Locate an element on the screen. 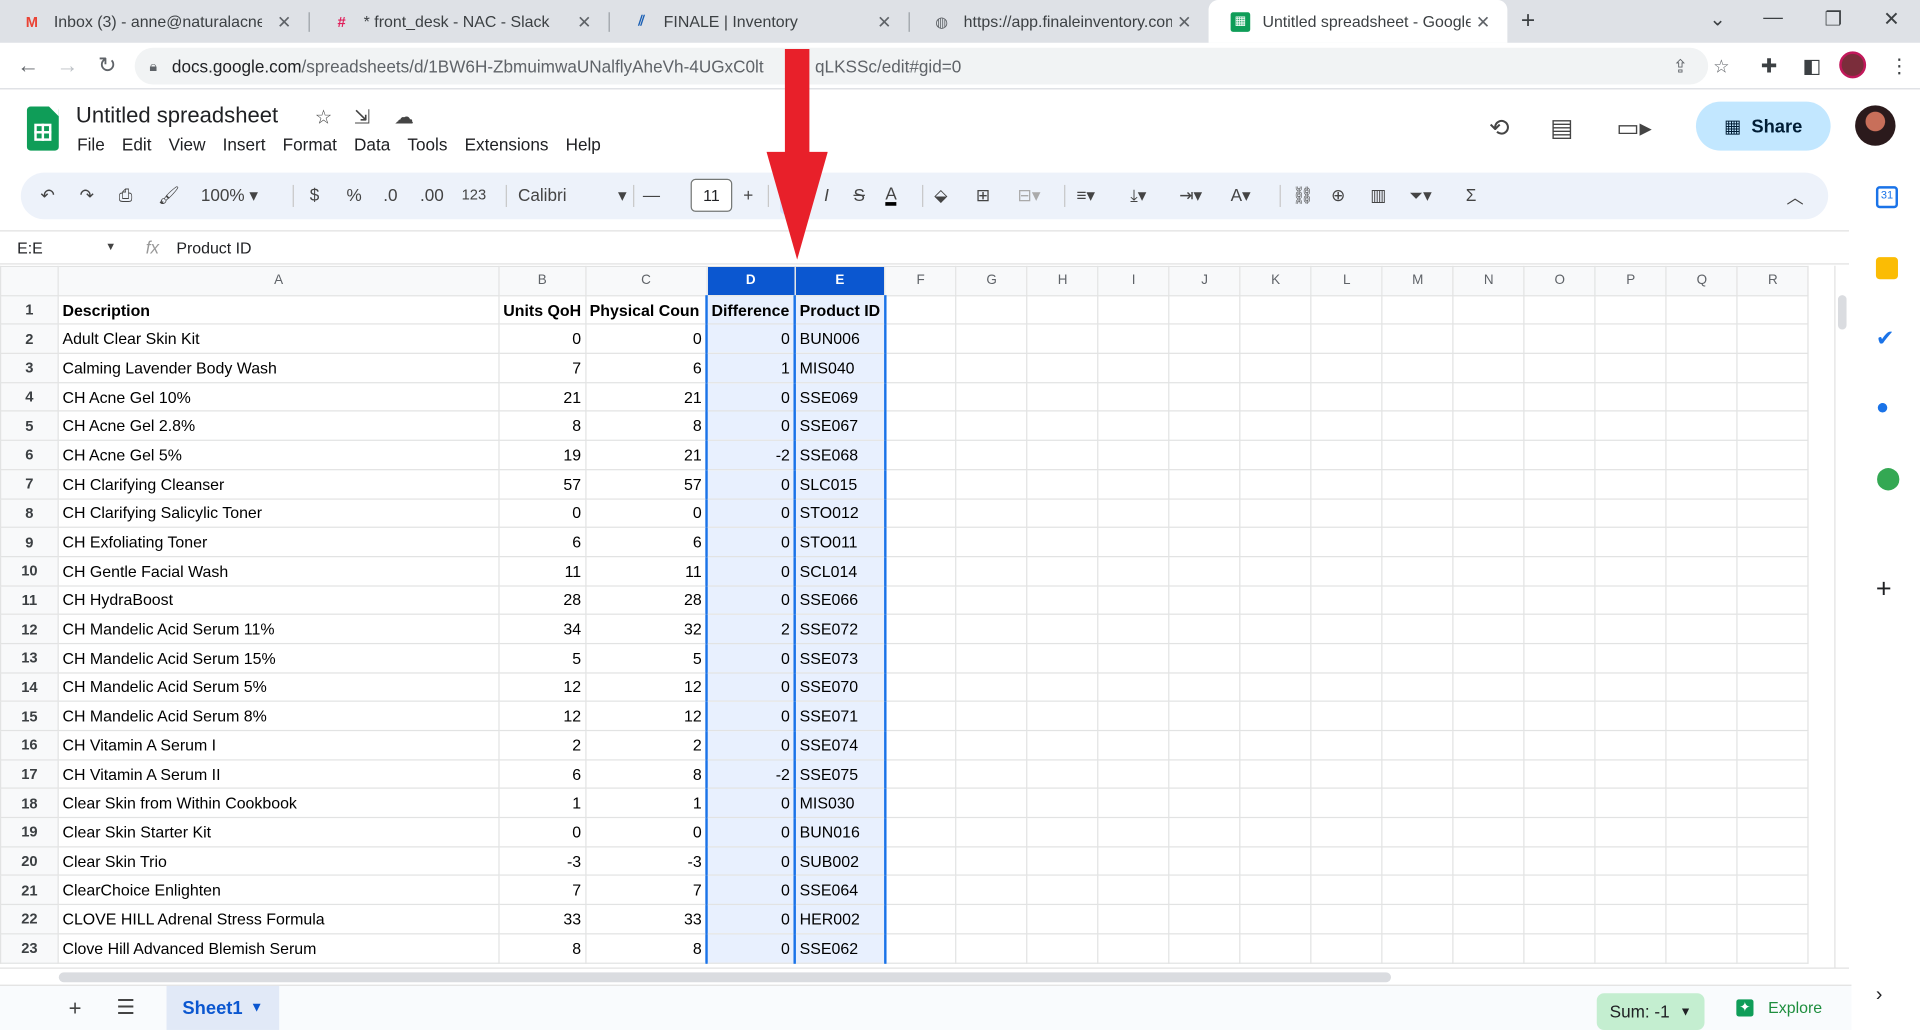 The height and width of the screenshot is (1030, 1920). cell-e2: BUN006 is located at coordinates (840, 339).